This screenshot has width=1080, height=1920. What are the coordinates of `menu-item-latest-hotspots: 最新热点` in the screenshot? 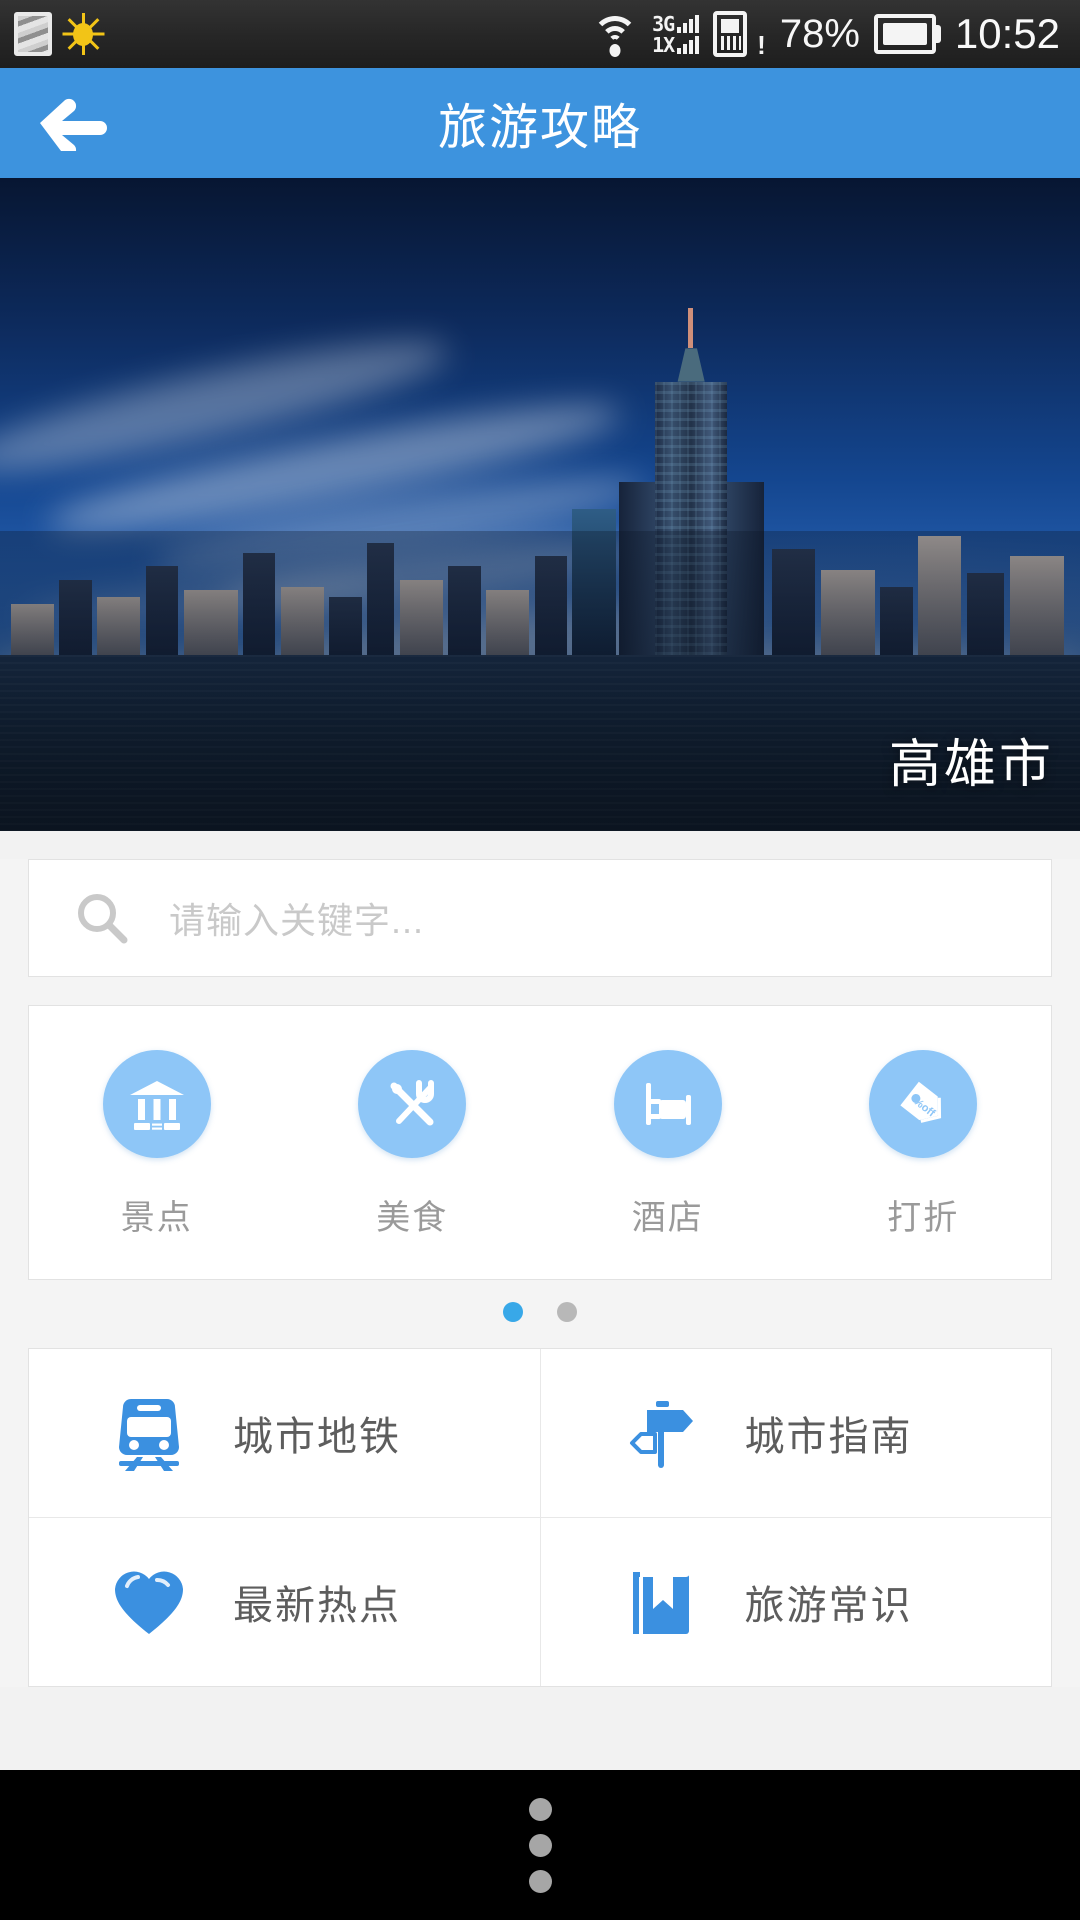 It's located at (284, 1602).